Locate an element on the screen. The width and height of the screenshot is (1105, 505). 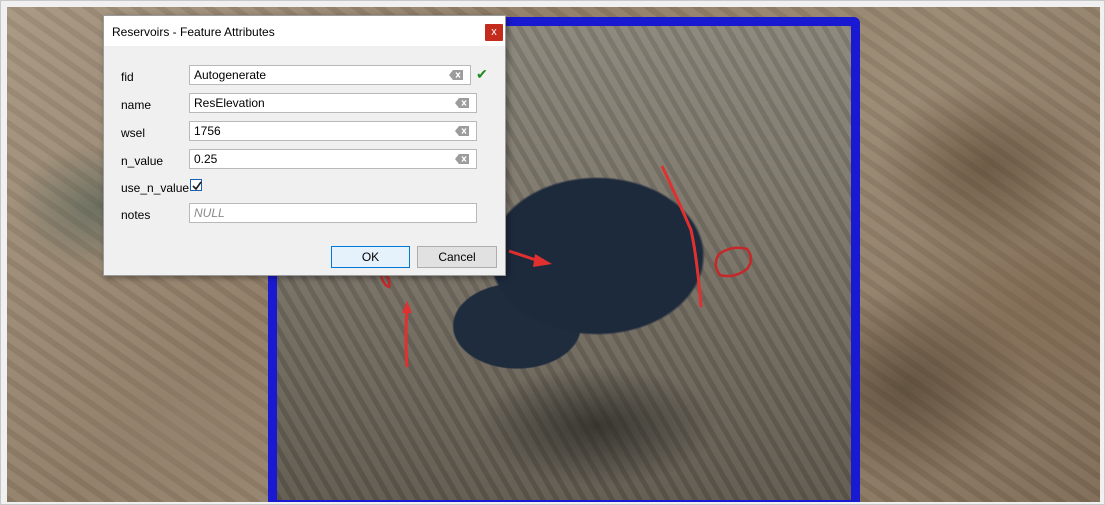
field-label-notes: notes is located at coordinates (136, 215).